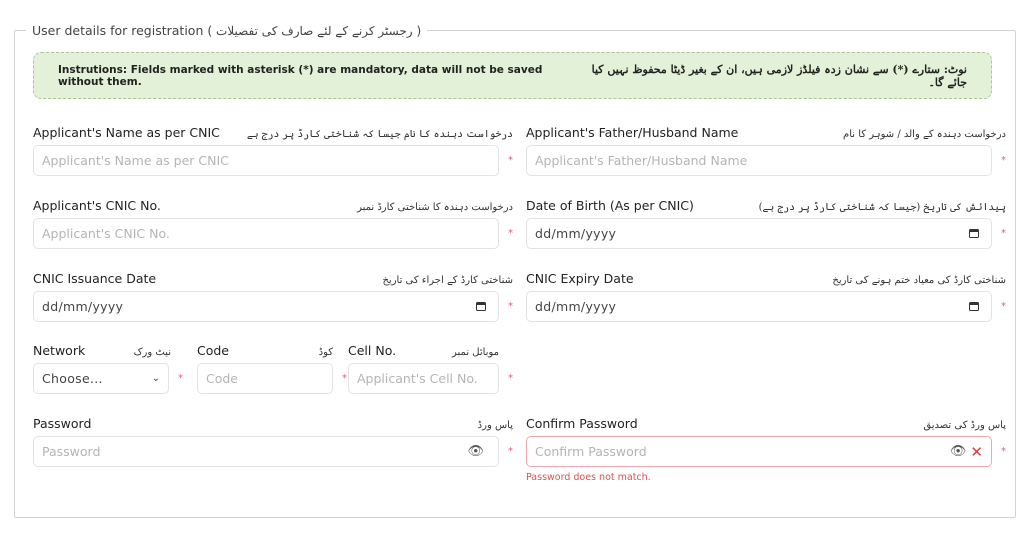  What do you see at coordinates (976, 451) in the screenshot?
I see `error-x-icon: ✕` at bounding box center [976, 451].